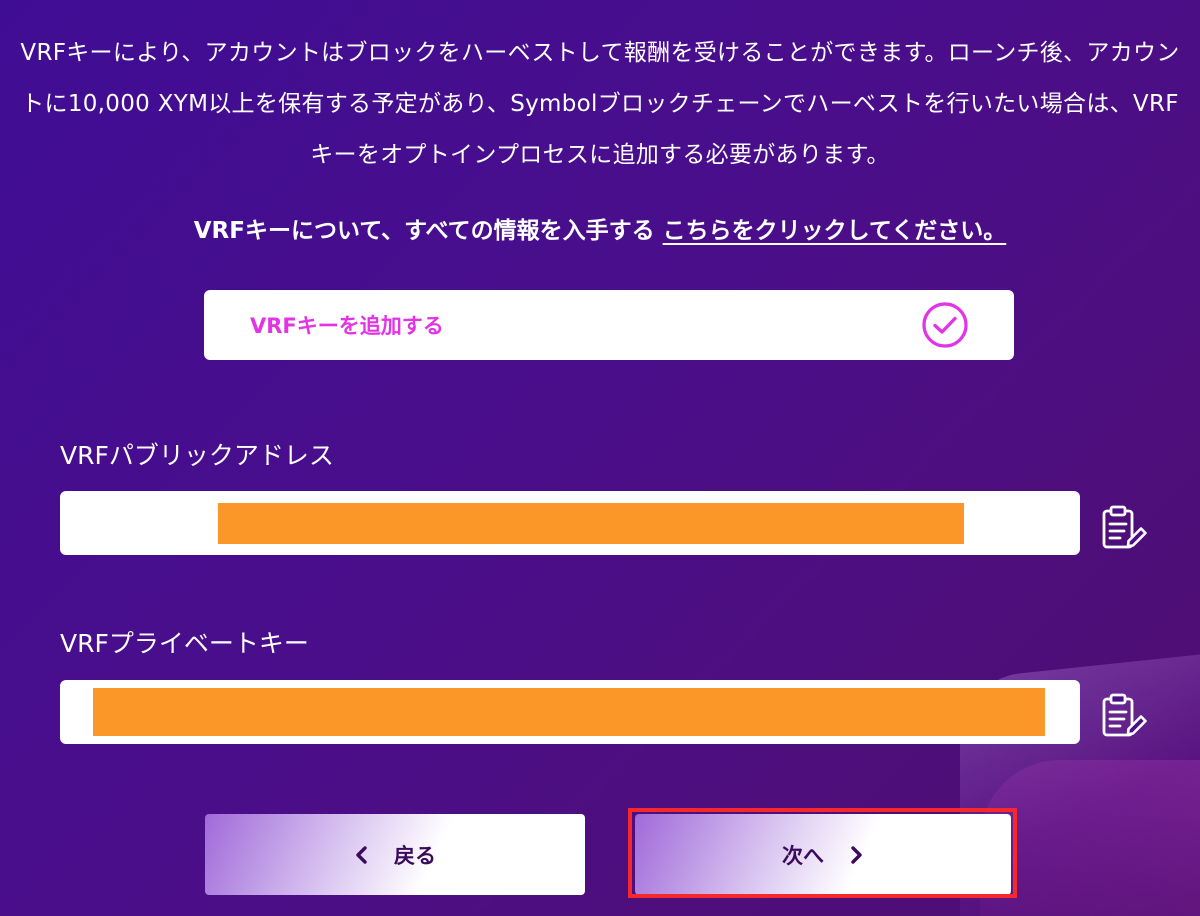  What do you see at coordinates (609, 325) in the screenshot?
I see `add-vrf-key-toggle: VRFキーを追加する` at bounding box center [609, 325].